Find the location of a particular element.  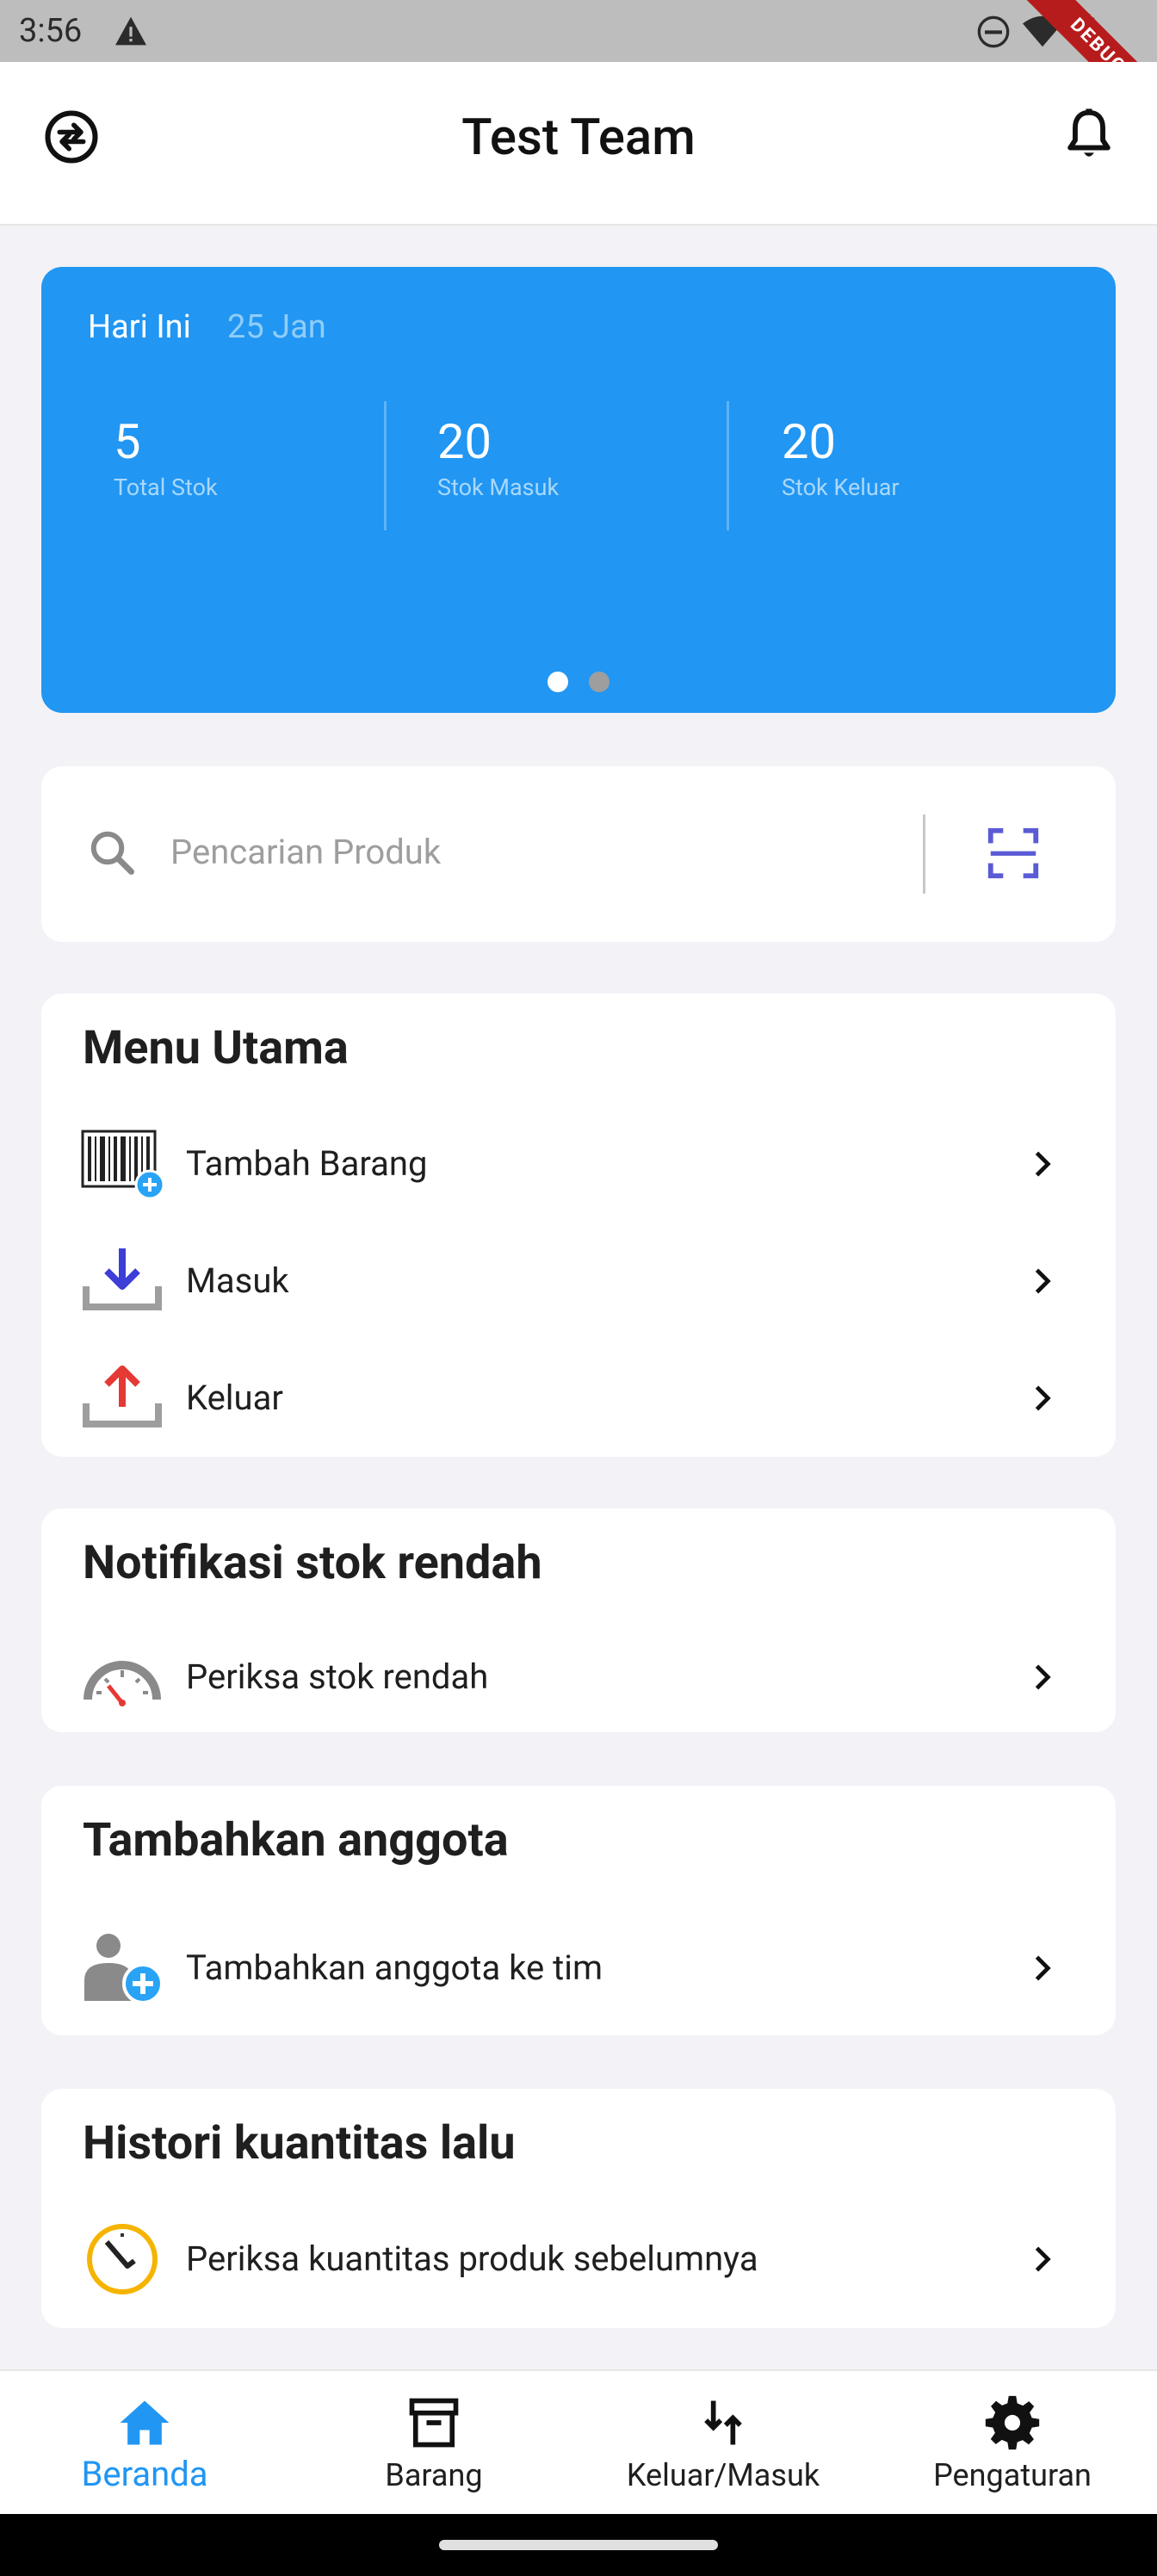

main-menu-title: Menu Utama is located at coordinates (216, 1048).